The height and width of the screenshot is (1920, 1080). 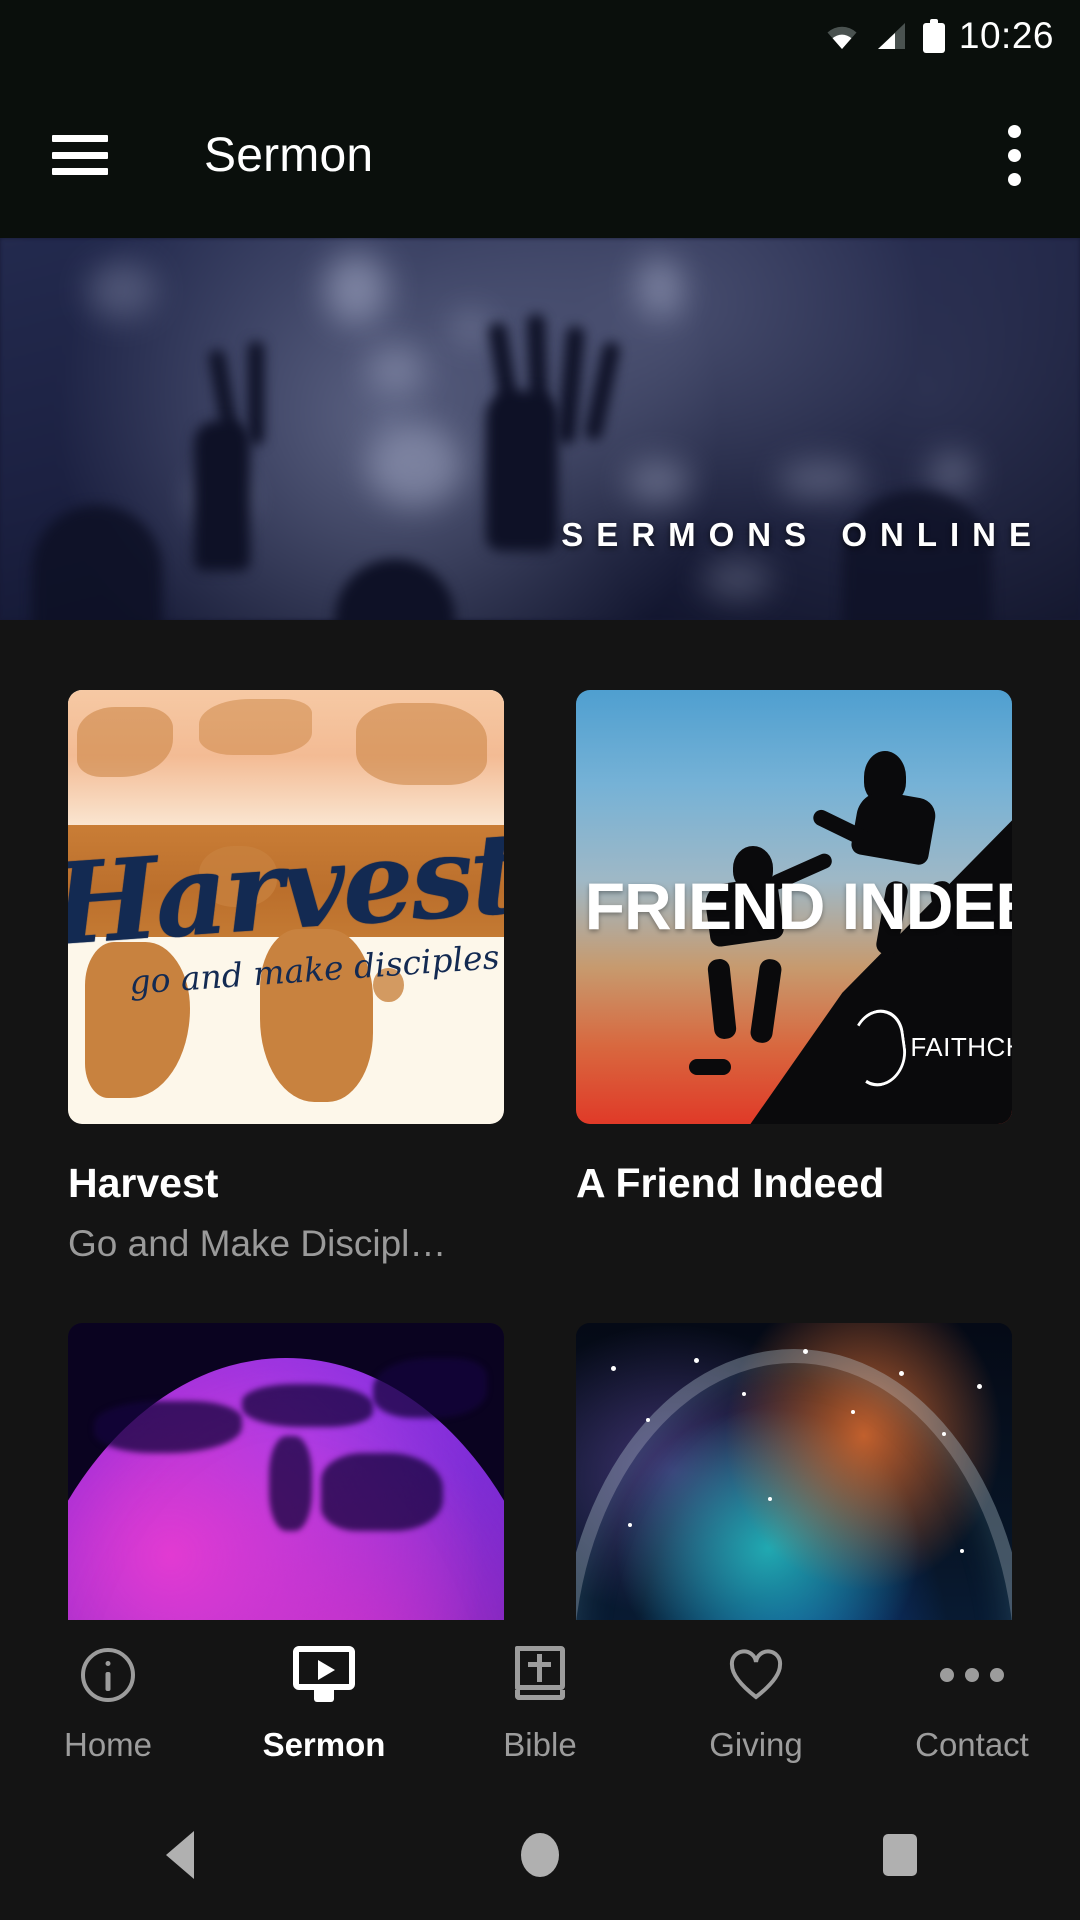 I want to click on friend-indeed-headline: FRIEND INDEE, so click(x=798, y=905).